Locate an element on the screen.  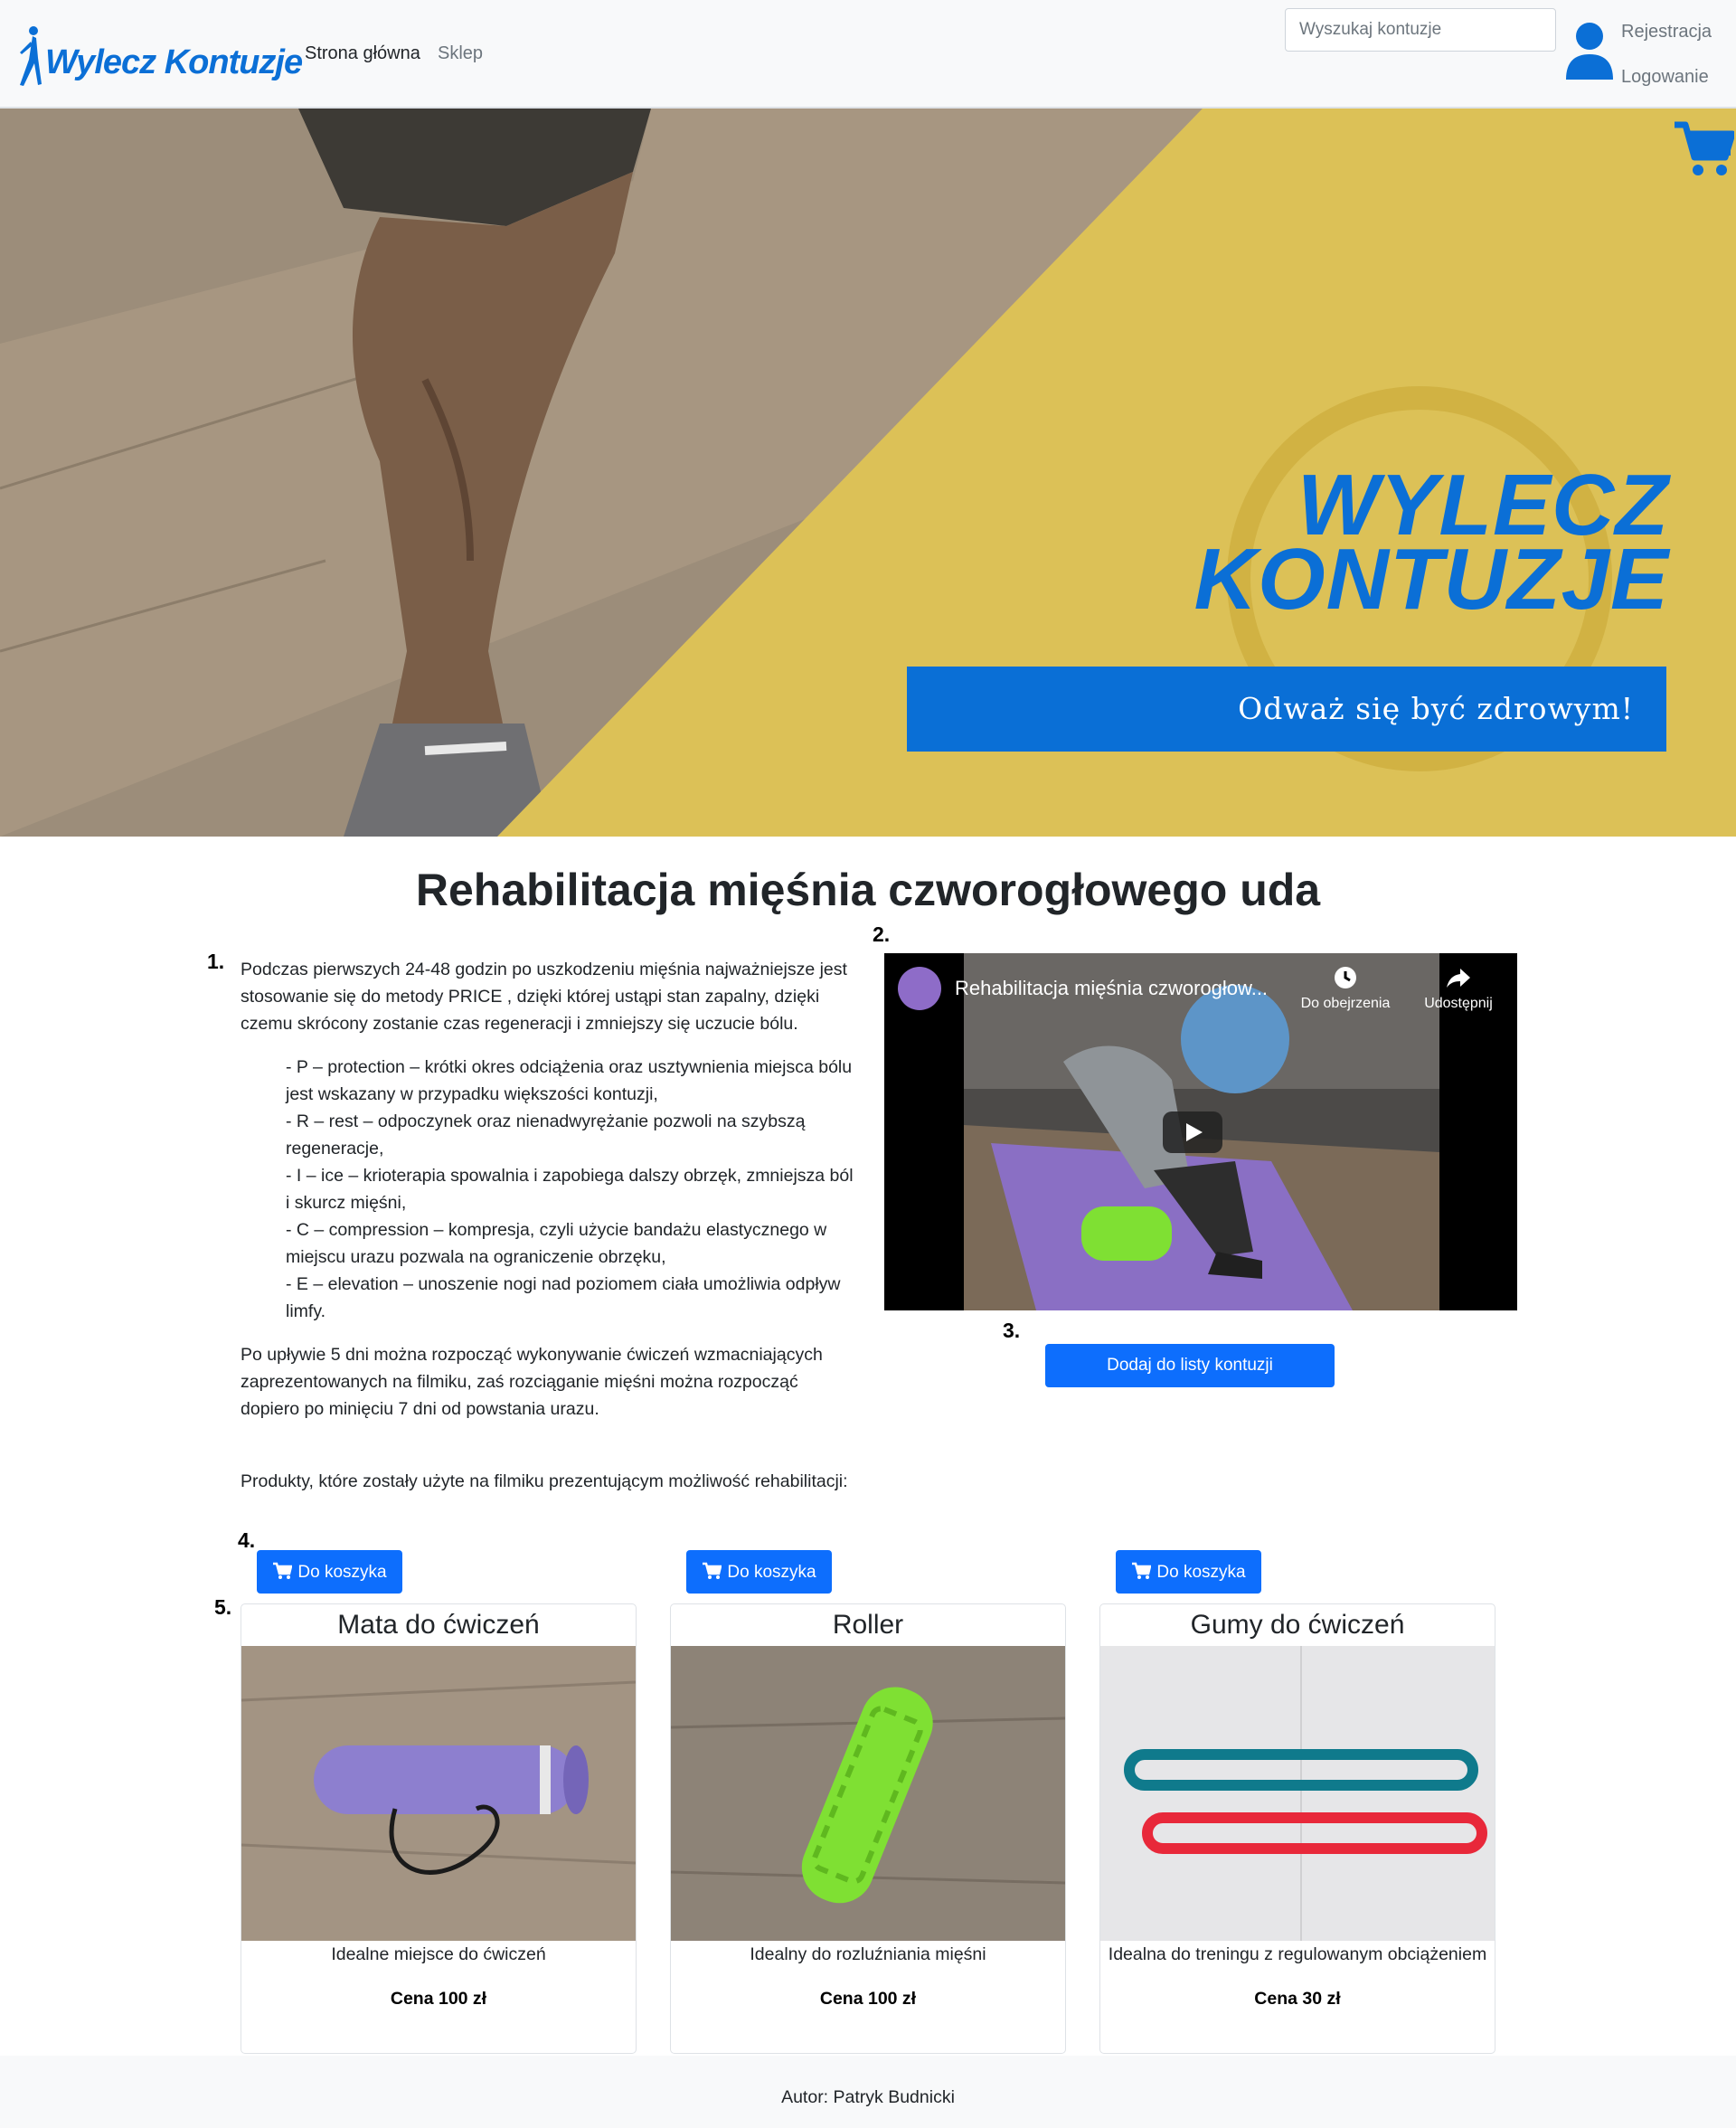
marker-1: 1. is located at coordinates (216, 961).